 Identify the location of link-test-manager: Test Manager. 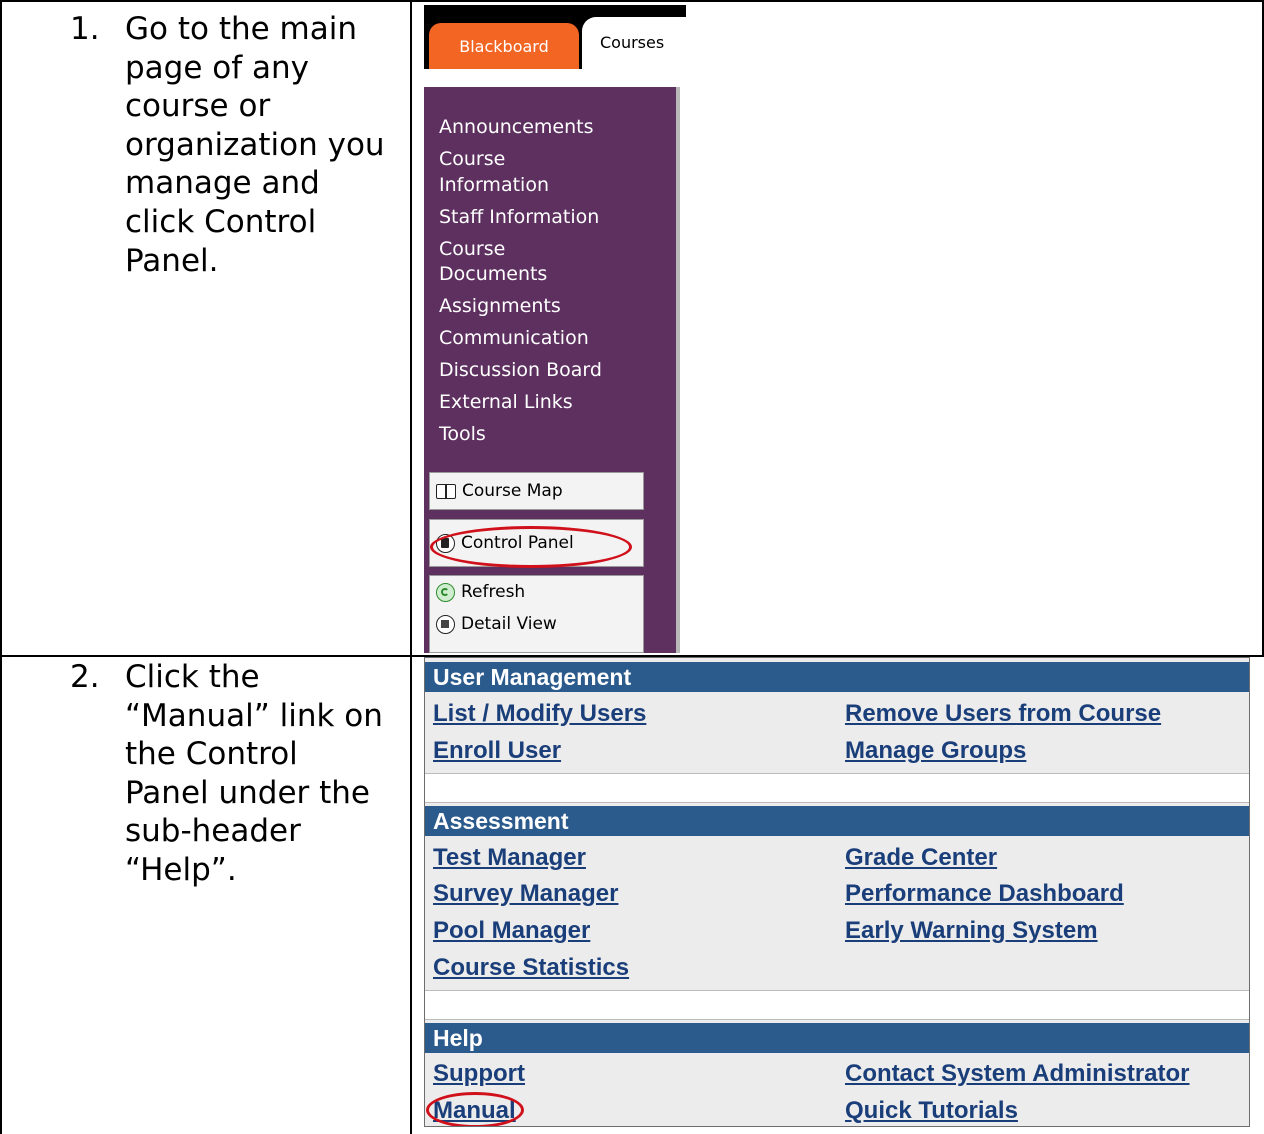
(509, 858).